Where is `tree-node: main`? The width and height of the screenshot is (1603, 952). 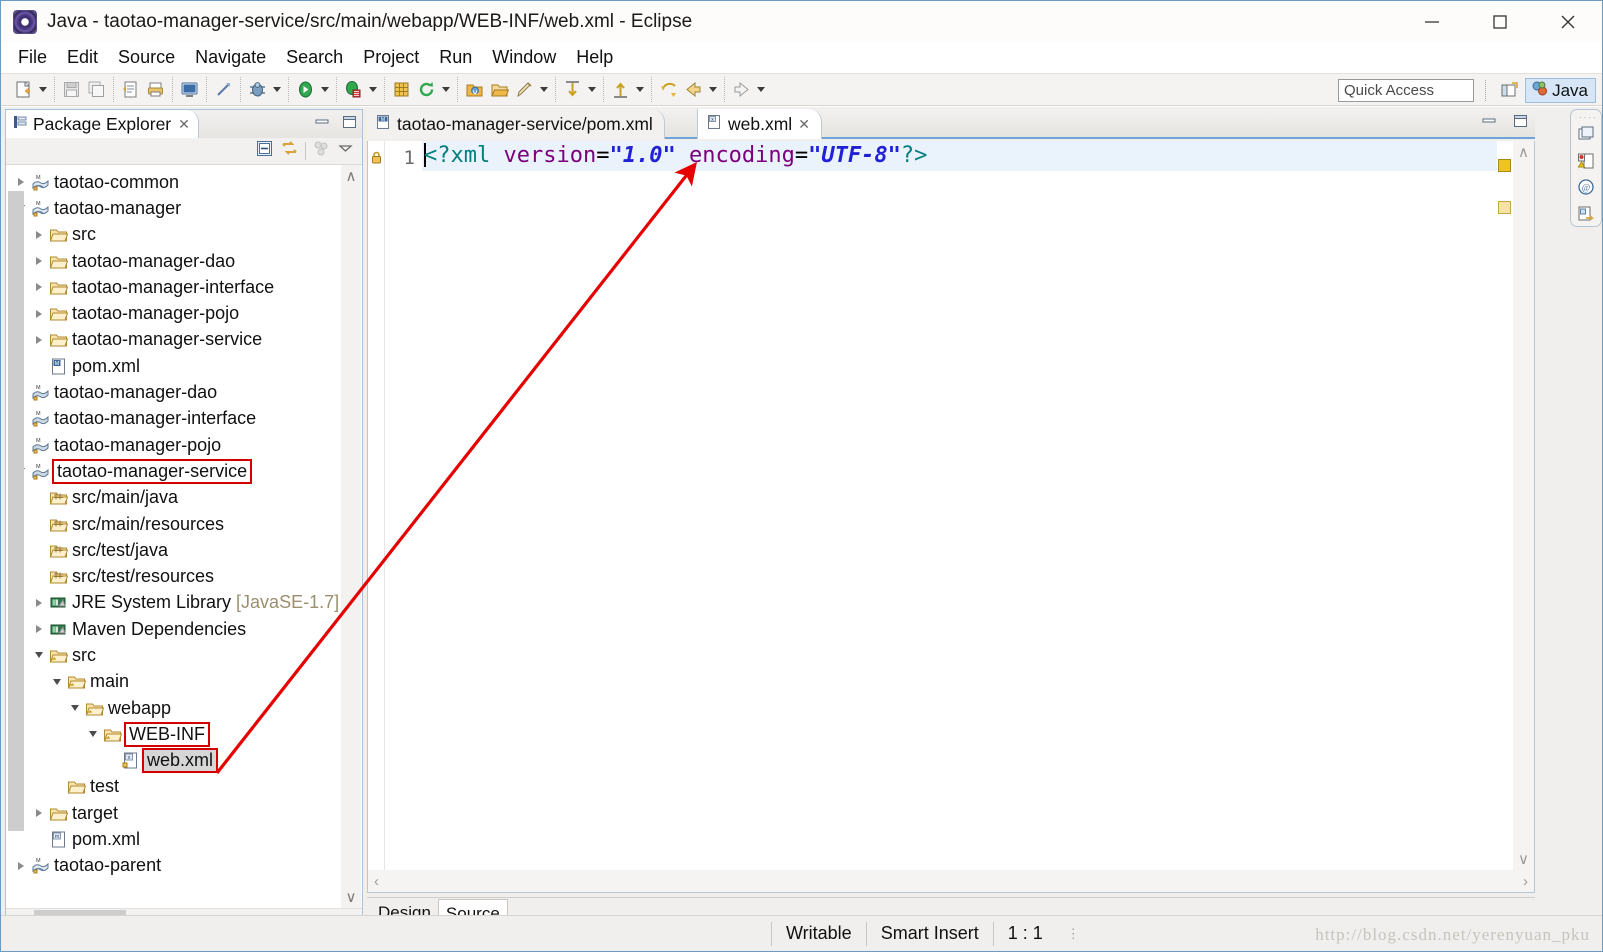
tree-node: main is located at coordinates (173, 682).